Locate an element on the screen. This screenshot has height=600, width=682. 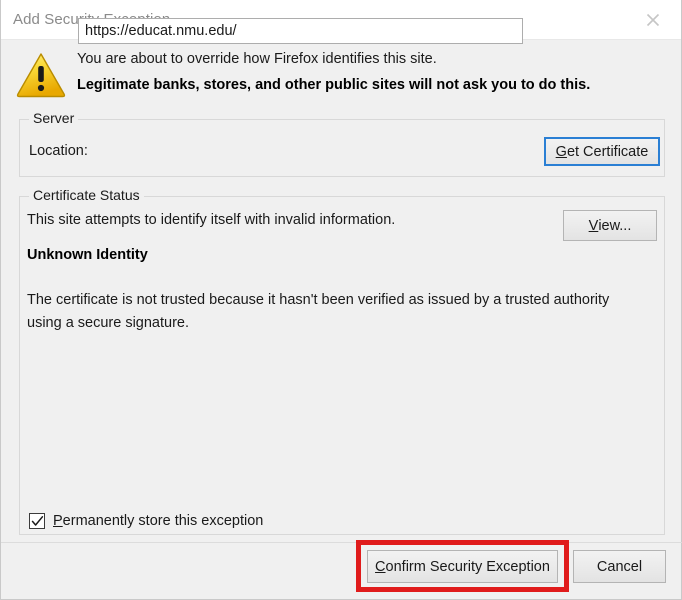
get-certificate-button: Get Certificate is located at coordinates (602, 151).